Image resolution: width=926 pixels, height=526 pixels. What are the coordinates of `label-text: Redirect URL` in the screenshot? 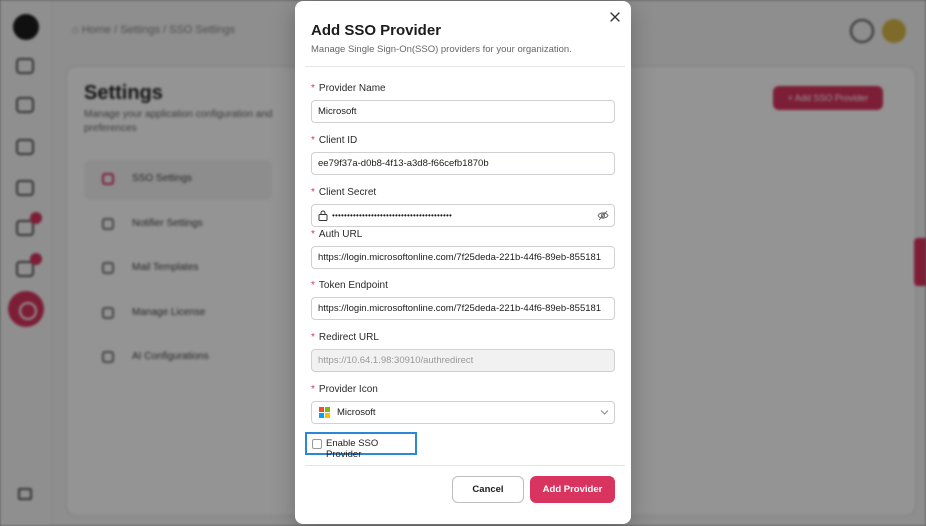 It's located at (348, 337).